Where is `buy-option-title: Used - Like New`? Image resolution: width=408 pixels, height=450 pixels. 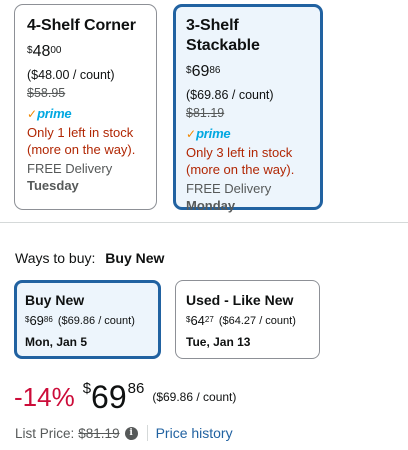
buy-option-title: Used - Like New is located at coordinates (240, 300).